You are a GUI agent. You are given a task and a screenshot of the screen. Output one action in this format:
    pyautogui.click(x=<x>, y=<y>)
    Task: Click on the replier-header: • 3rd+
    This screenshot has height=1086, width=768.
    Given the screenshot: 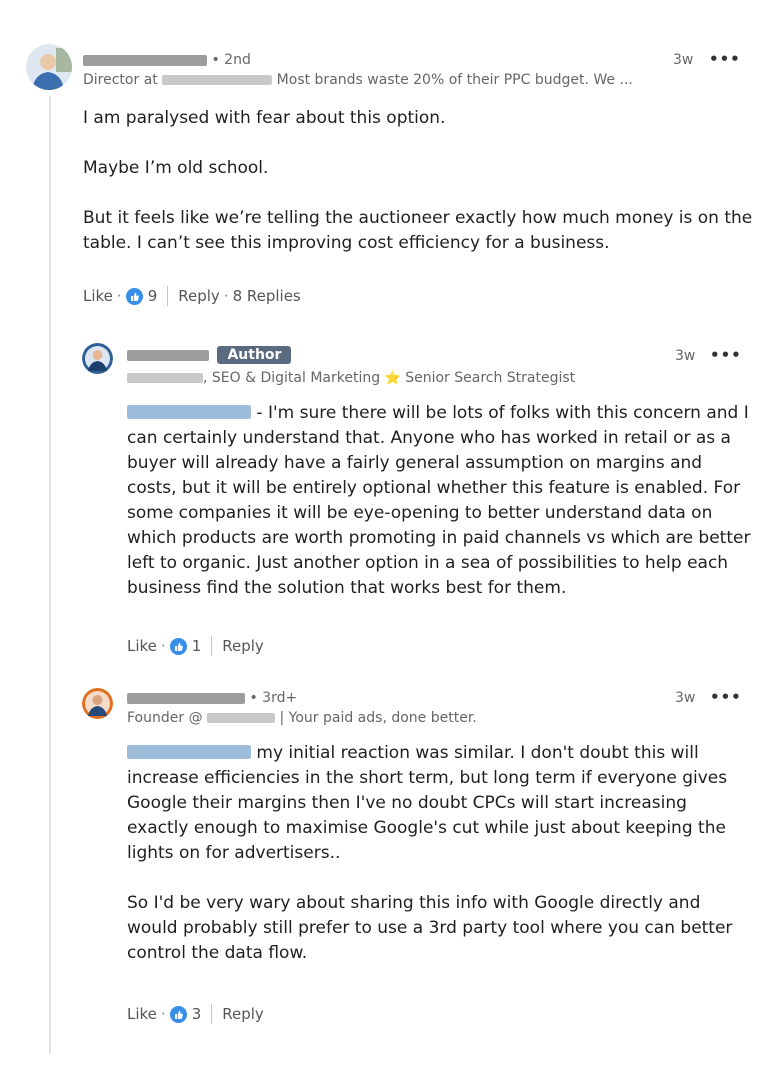 What is the action you would take?
    pyautogui.click(x=212, y=698)
    